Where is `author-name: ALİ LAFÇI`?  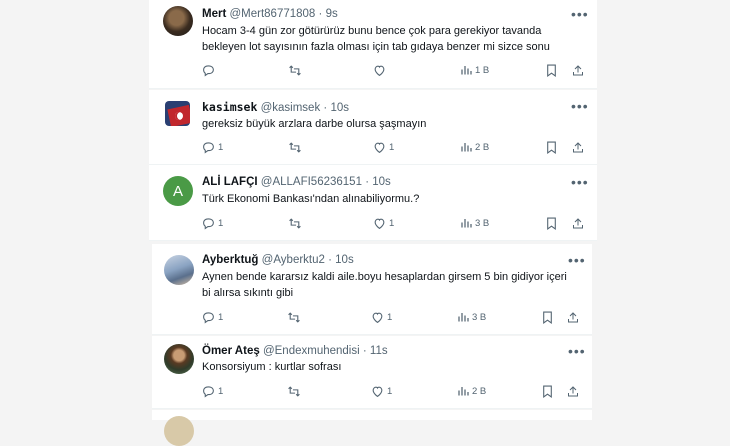
author-name: ALİ LAFÇI is located at coordinates (230, 182).